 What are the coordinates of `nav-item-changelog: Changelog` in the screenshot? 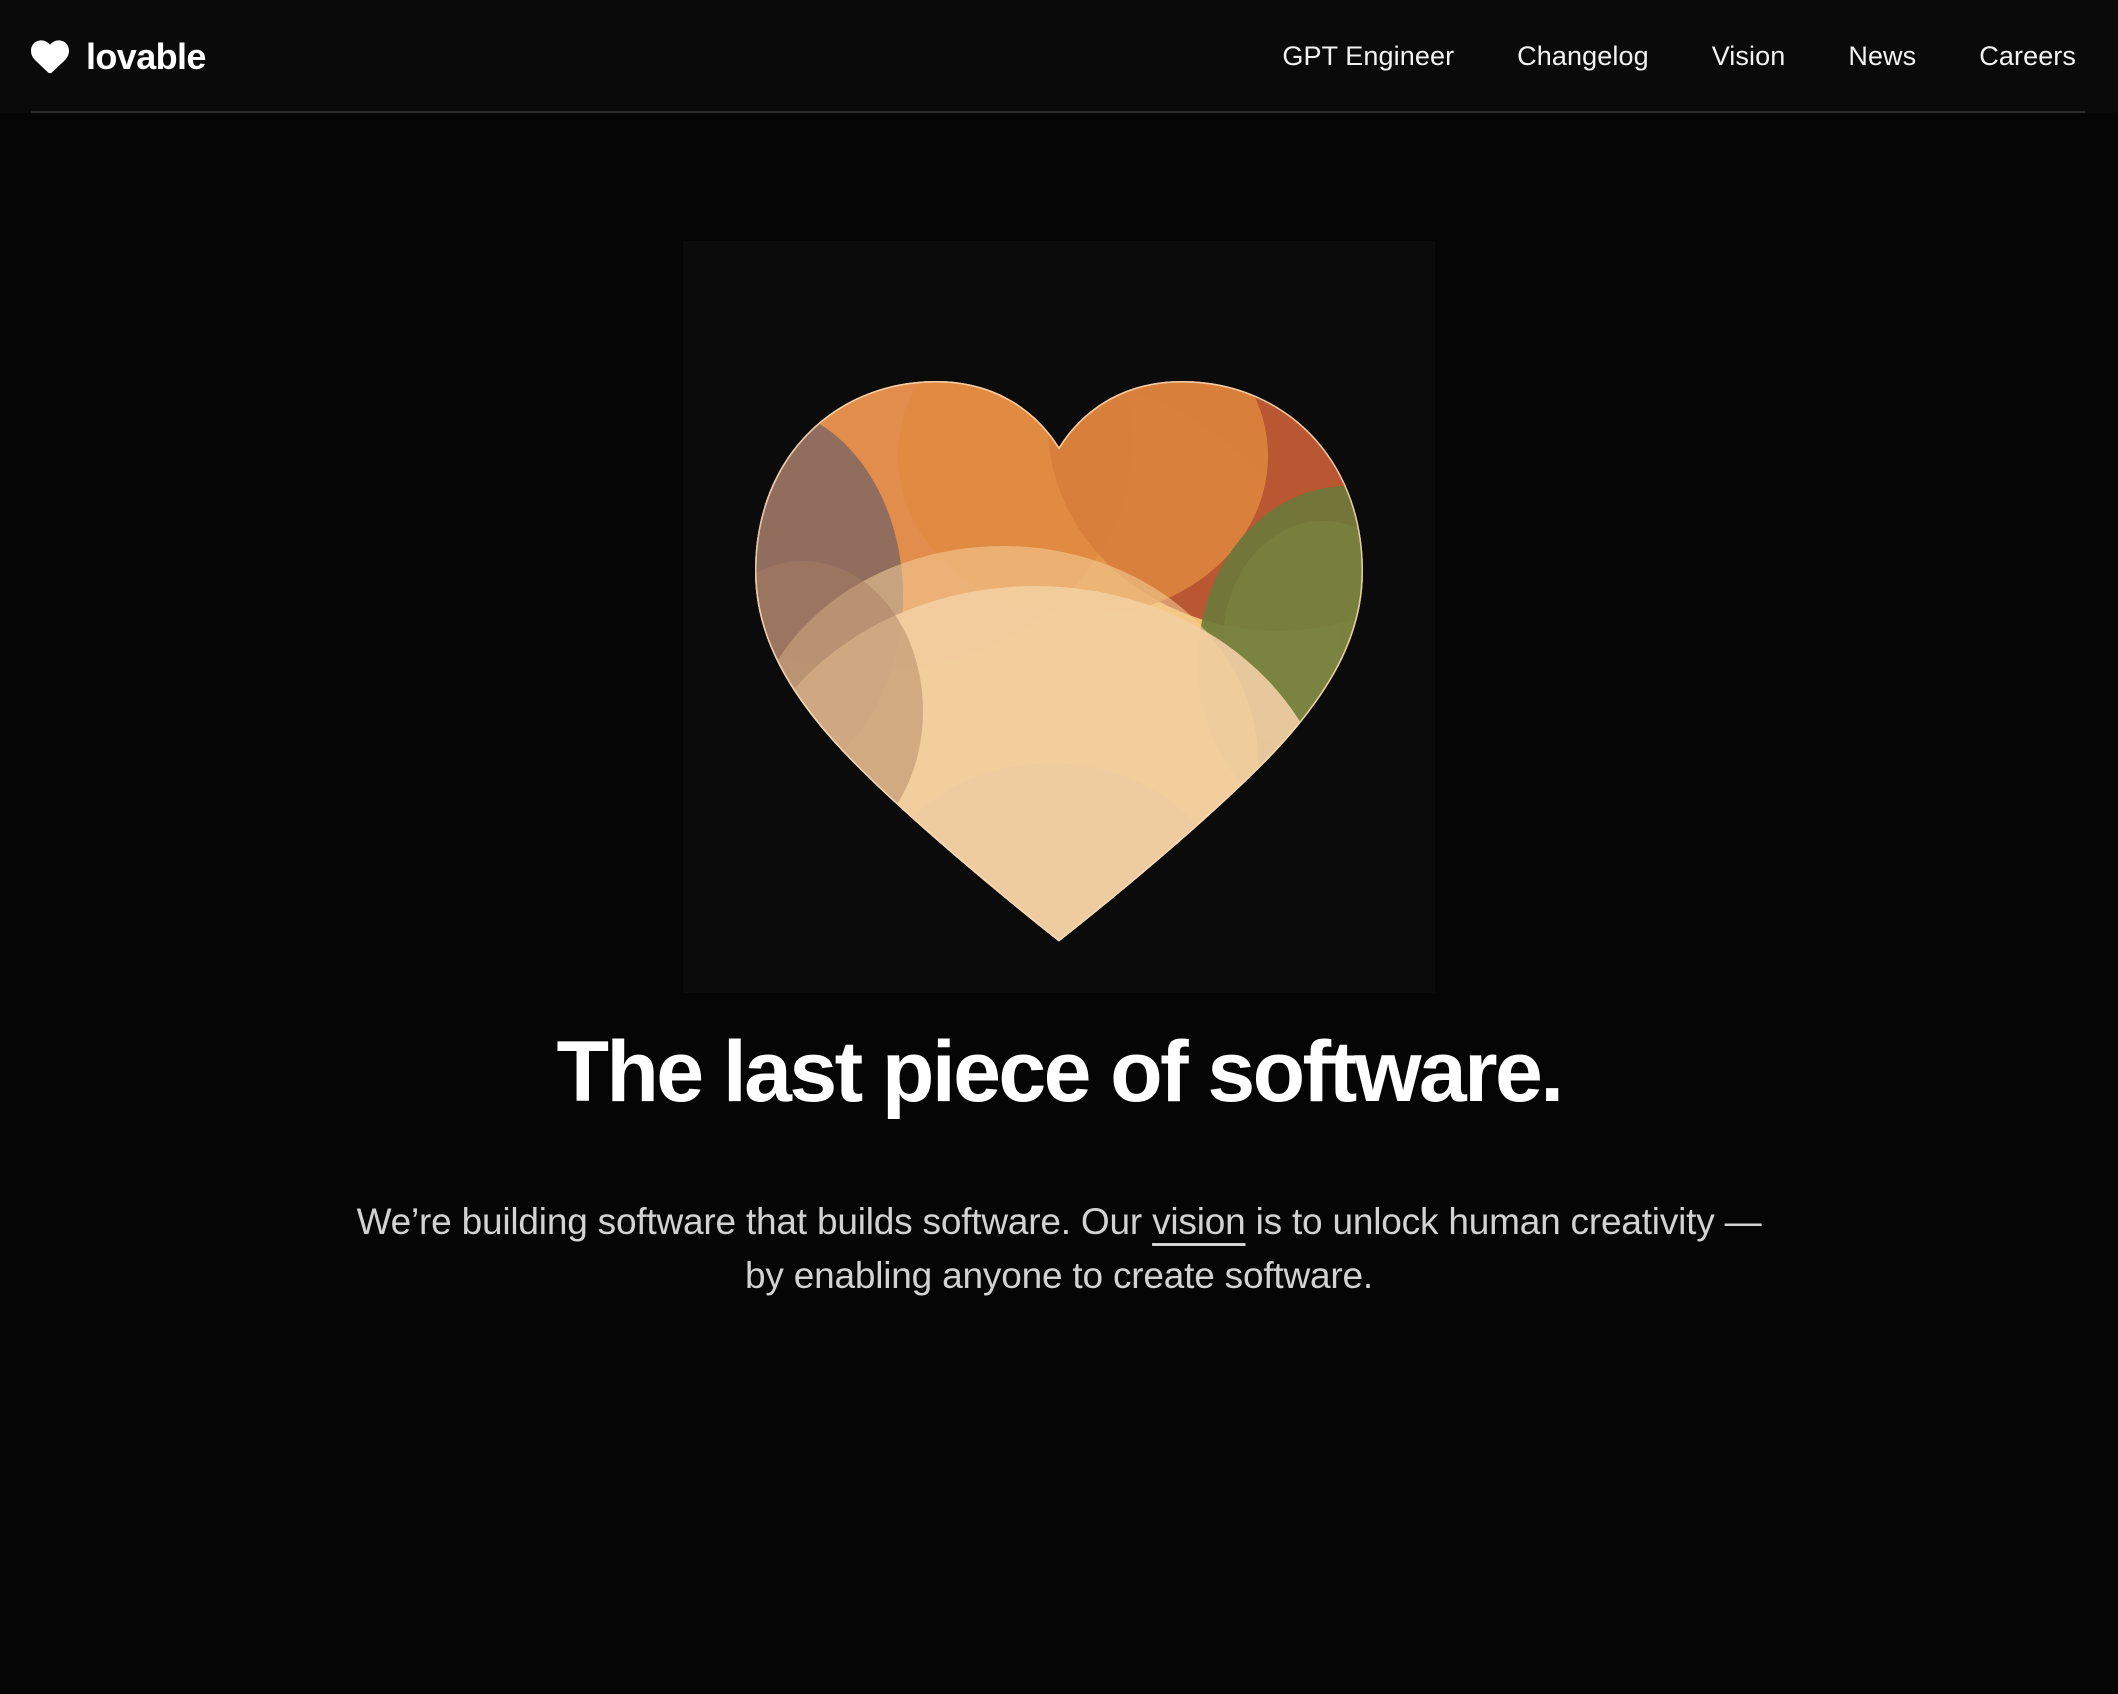 It's located at (1583, 56).